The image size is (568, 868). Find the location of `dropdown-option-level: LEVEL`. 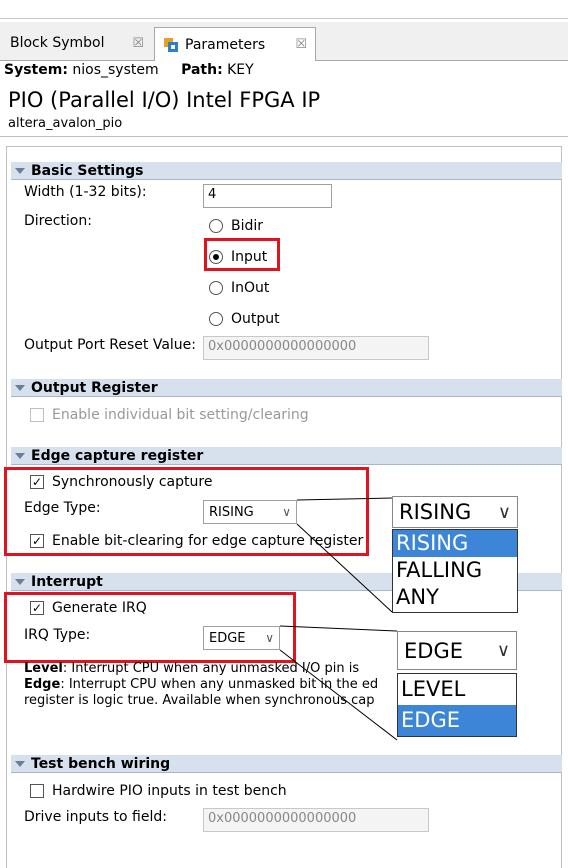

dropdown-option-level: LEVEL is located at coordinates (457, 689).